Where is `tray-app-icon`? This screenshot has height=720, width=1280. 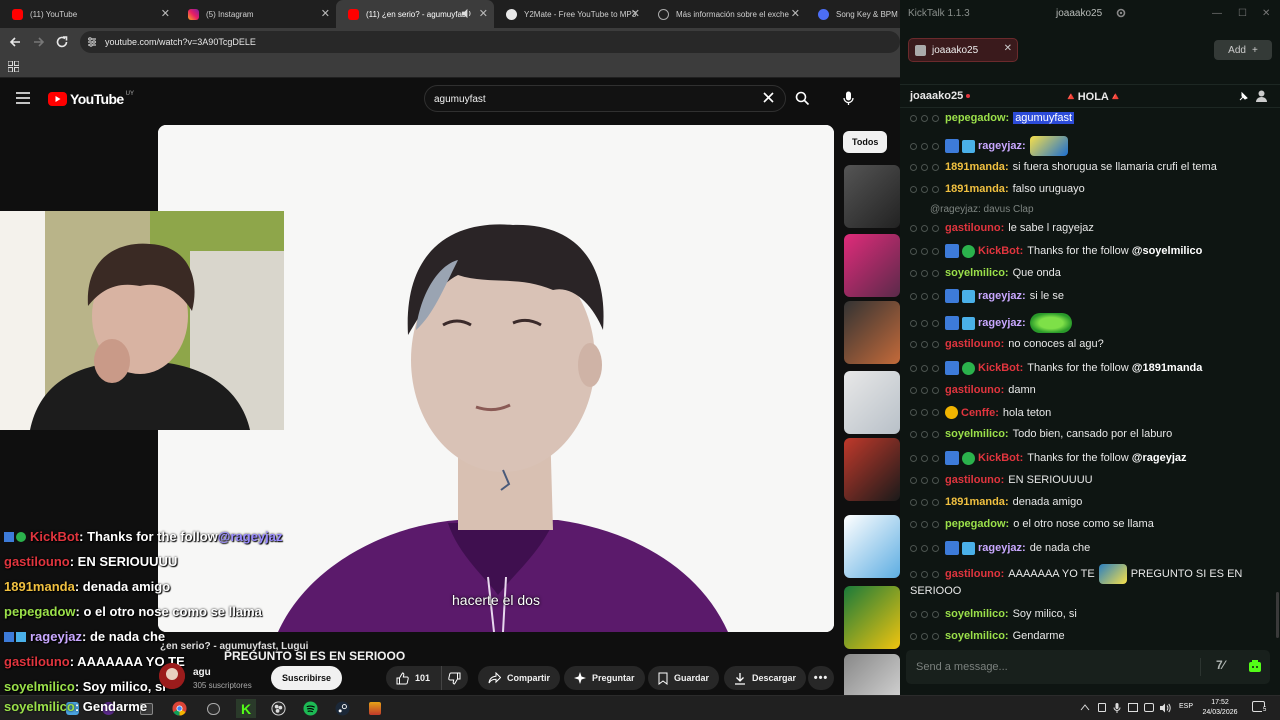 tray-app-icon is located at coordinates (1133, 707).